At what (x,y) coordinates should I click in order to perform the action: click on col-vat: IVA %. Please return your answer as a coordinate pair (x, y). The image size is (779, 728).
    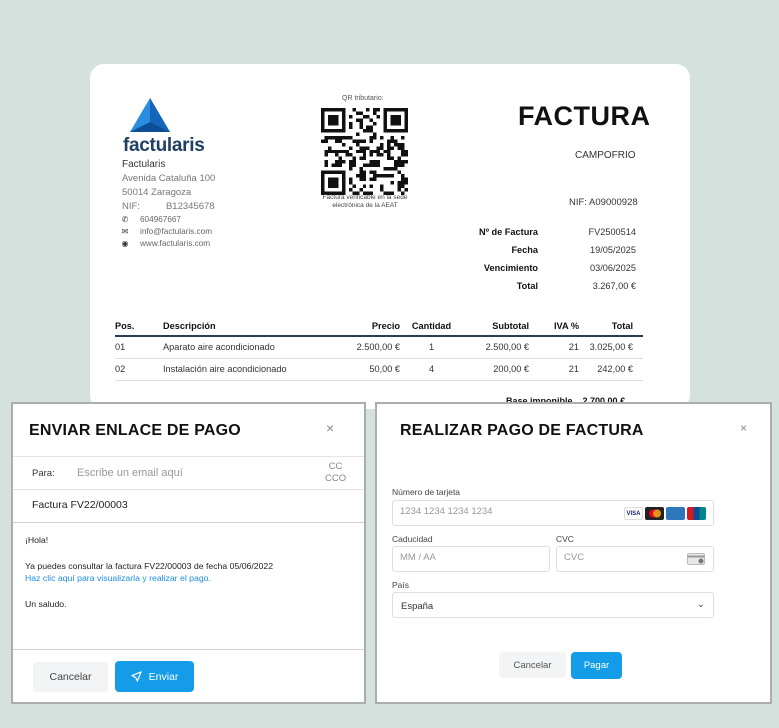
    Looking at the image, I should click on (554, 327).